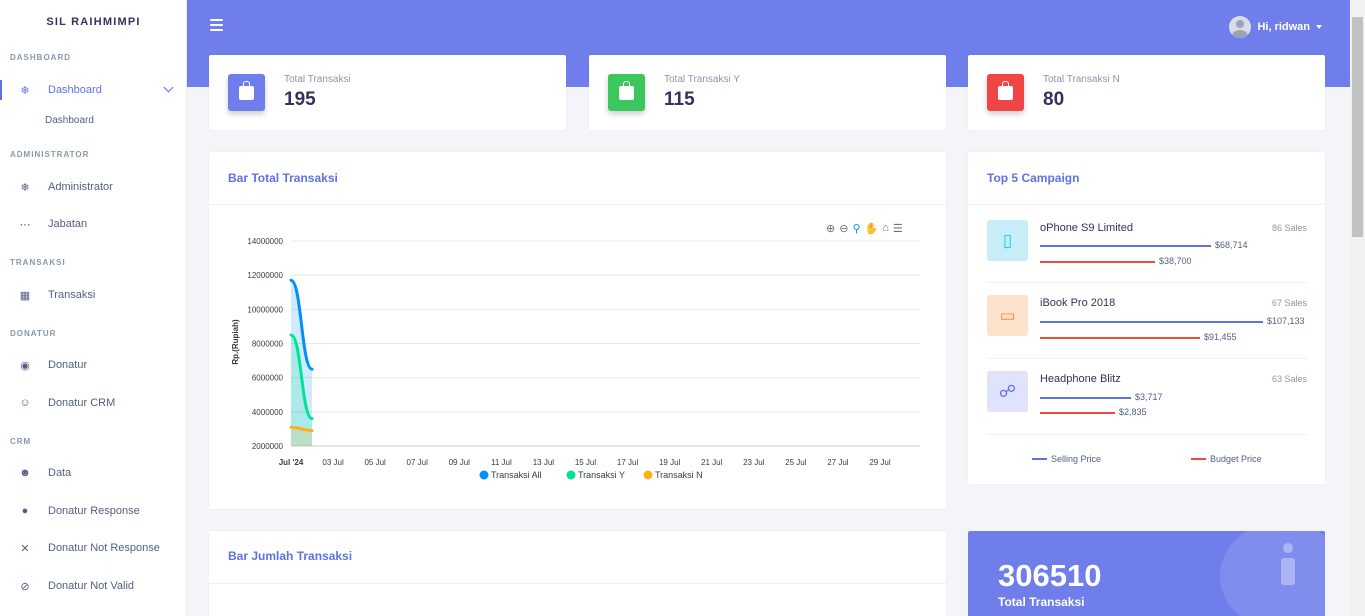  I want to click on user-menu: Hi, ridwan, so click(1275, 27).